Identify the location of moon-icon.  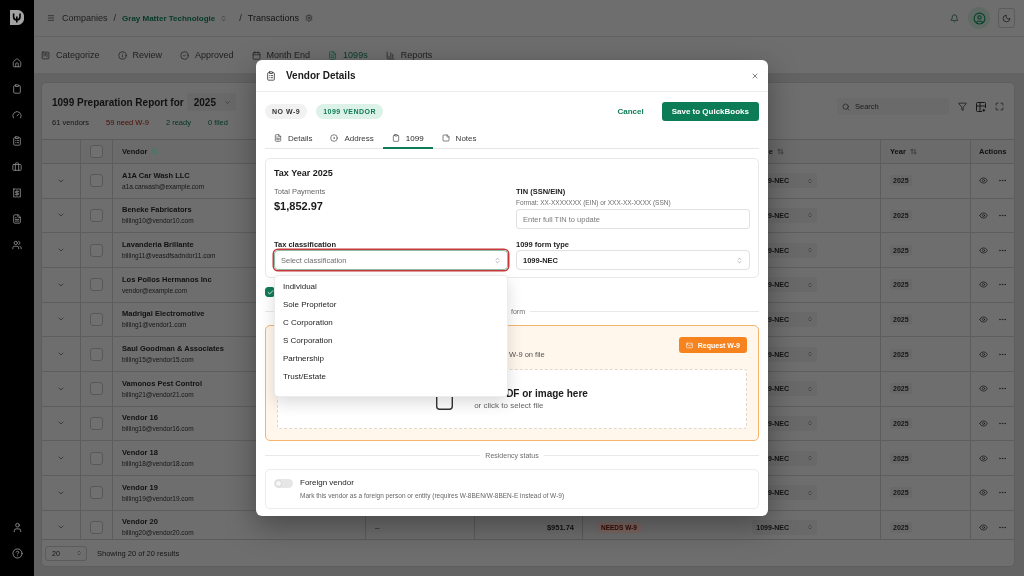
(1006, 18).